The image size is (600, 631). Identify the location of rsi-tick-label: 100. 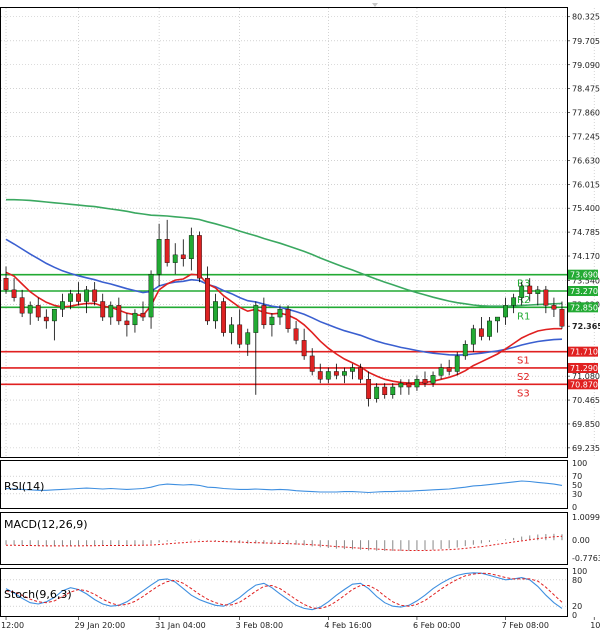
(579, 463).